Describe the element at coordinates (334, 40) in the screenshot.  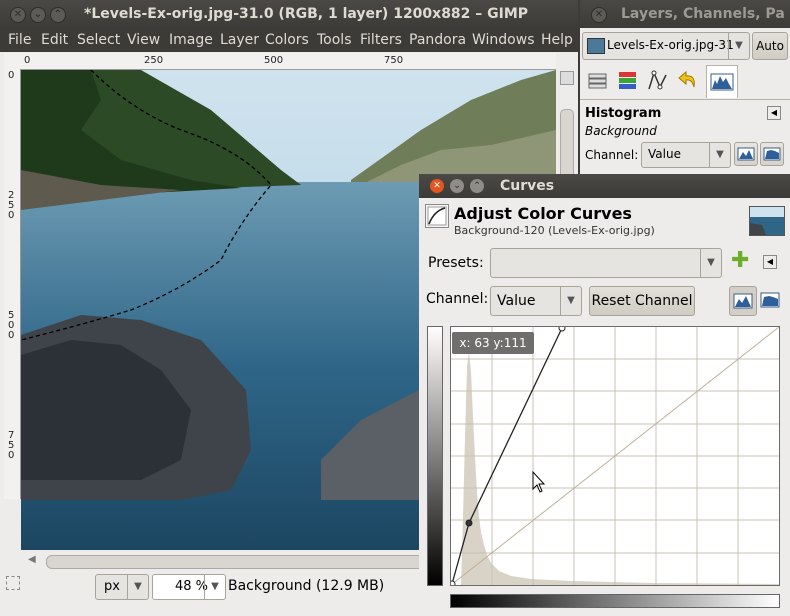
I see `menu-tools: Tools` at that location.